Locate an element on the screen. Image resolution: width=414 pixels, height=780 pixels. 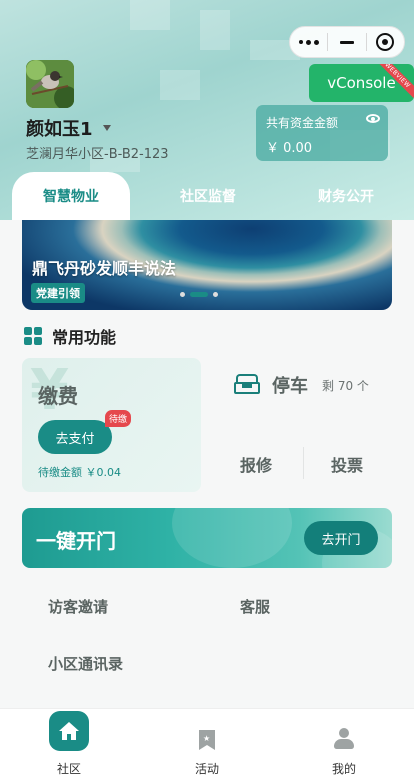
tabbar-activity-label: 活动 is located at coordinates (206, 769).